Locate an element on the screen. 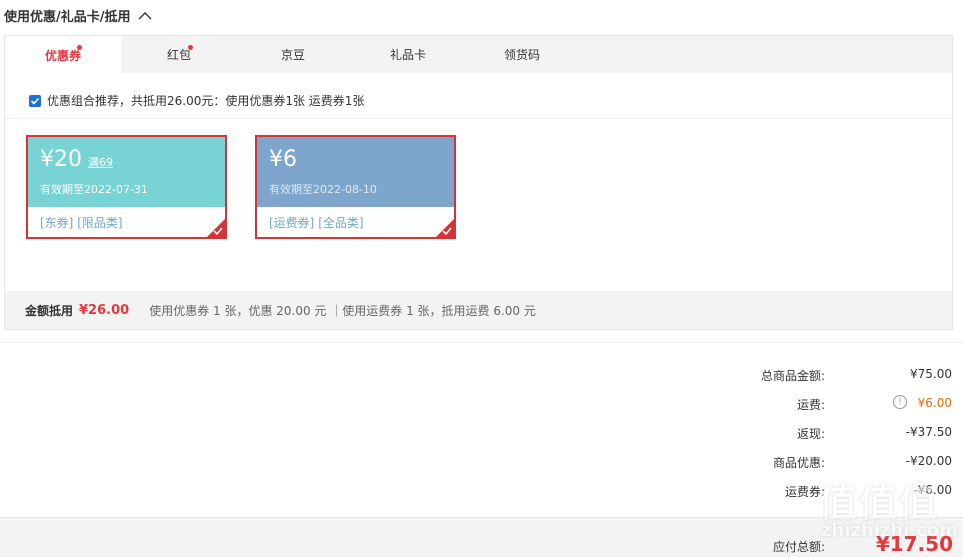 This screenshot has height=557, width=963. tab-coupons: 优惠券 is located at coordinates (63, 55).